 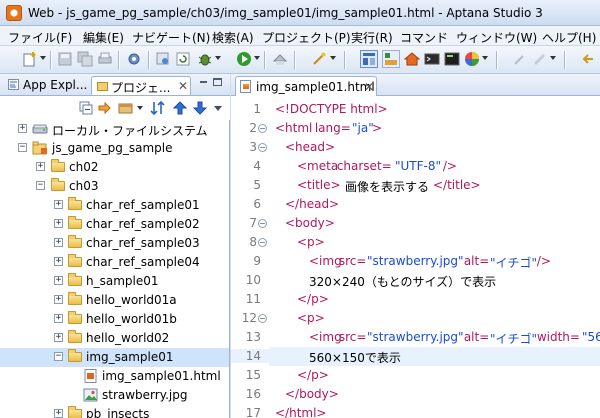 What do you see at coordinates (103, 37) in the screenshot?
I see `menu-edit: 編集(E)` at bounding box center [103, 37].